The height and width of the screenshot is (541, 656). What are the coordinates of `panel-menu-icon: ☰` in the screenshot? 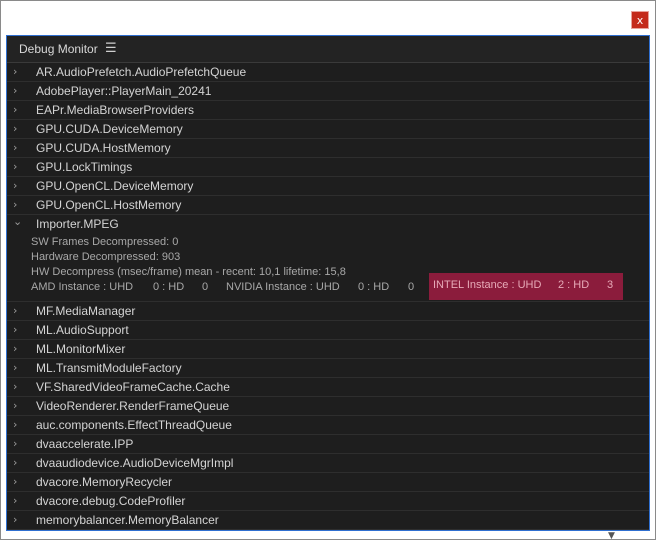 It's located at (111, 48).